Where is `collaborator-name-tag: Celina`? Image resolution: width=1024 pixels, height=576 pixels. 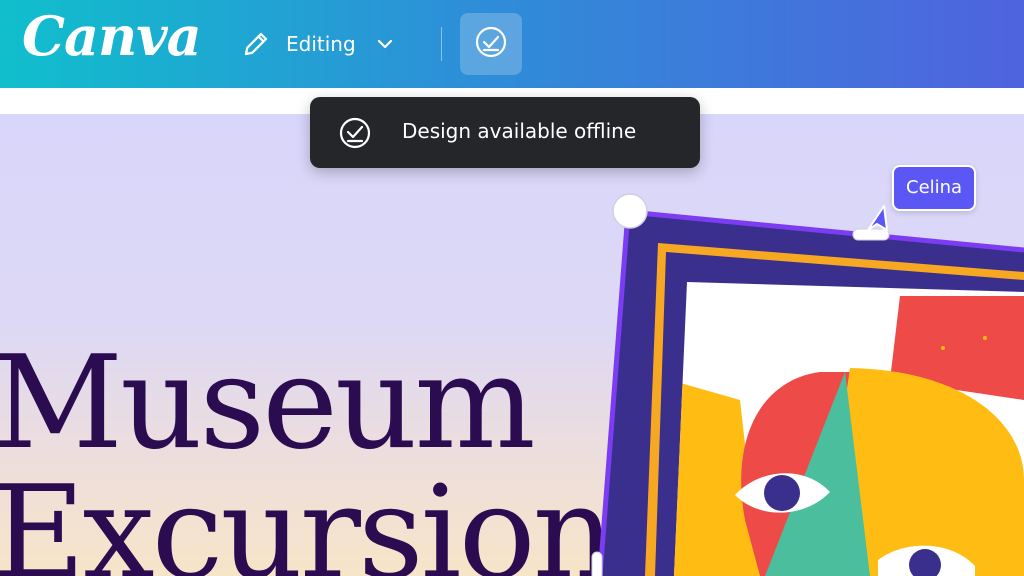
collaborator-name-tag: Celina is located at coordinates (934, 188).